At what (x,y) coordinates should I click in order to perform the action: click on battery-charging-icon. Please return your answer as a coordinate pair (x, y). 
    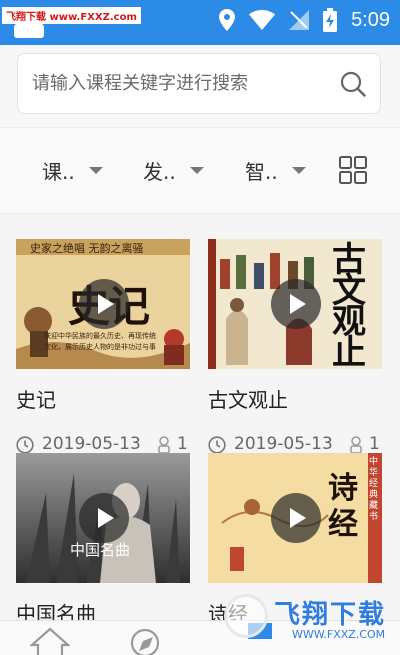
    Looking at the image, I should click on (330, 20).